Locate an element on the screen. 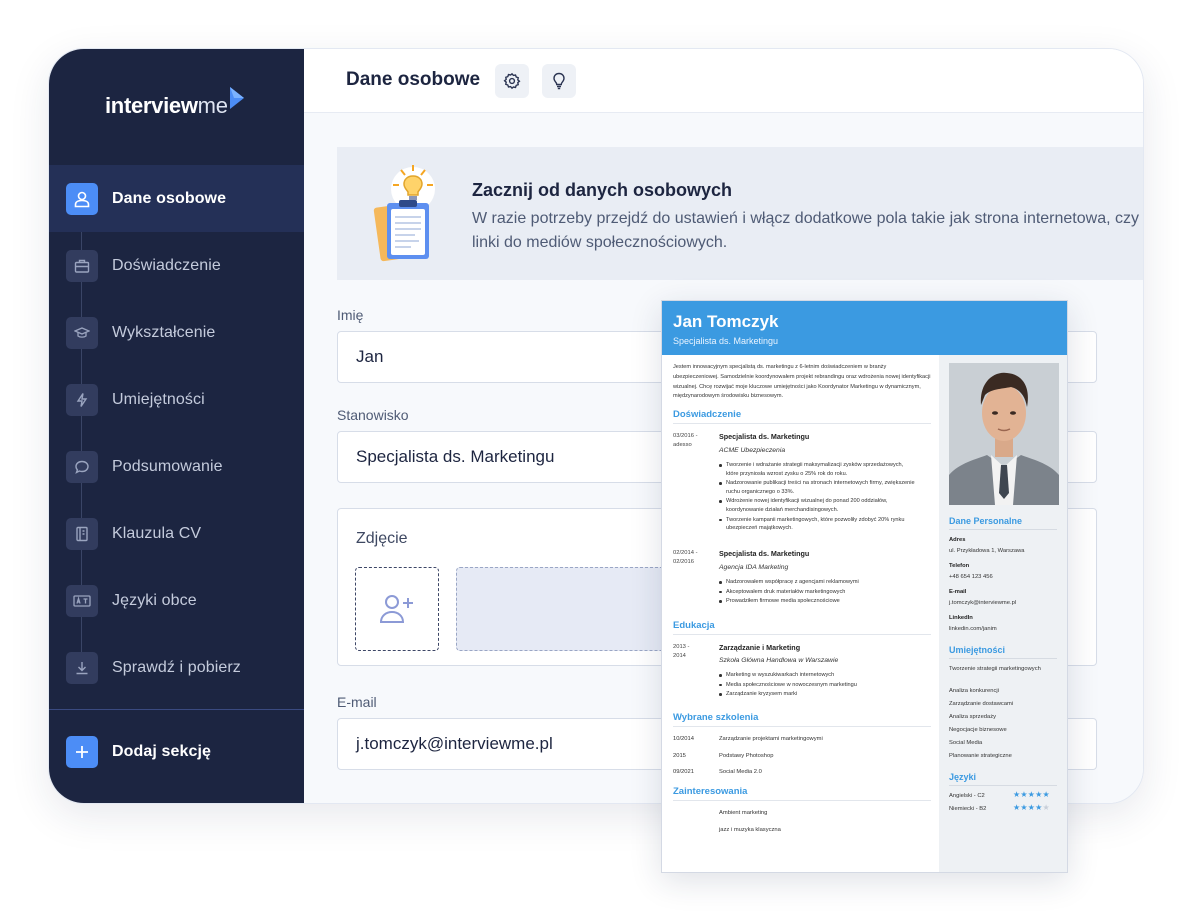 This screenshot has width=1192, height=920. cv-education-heading: Edukacja is located at coordinates (802, 627).